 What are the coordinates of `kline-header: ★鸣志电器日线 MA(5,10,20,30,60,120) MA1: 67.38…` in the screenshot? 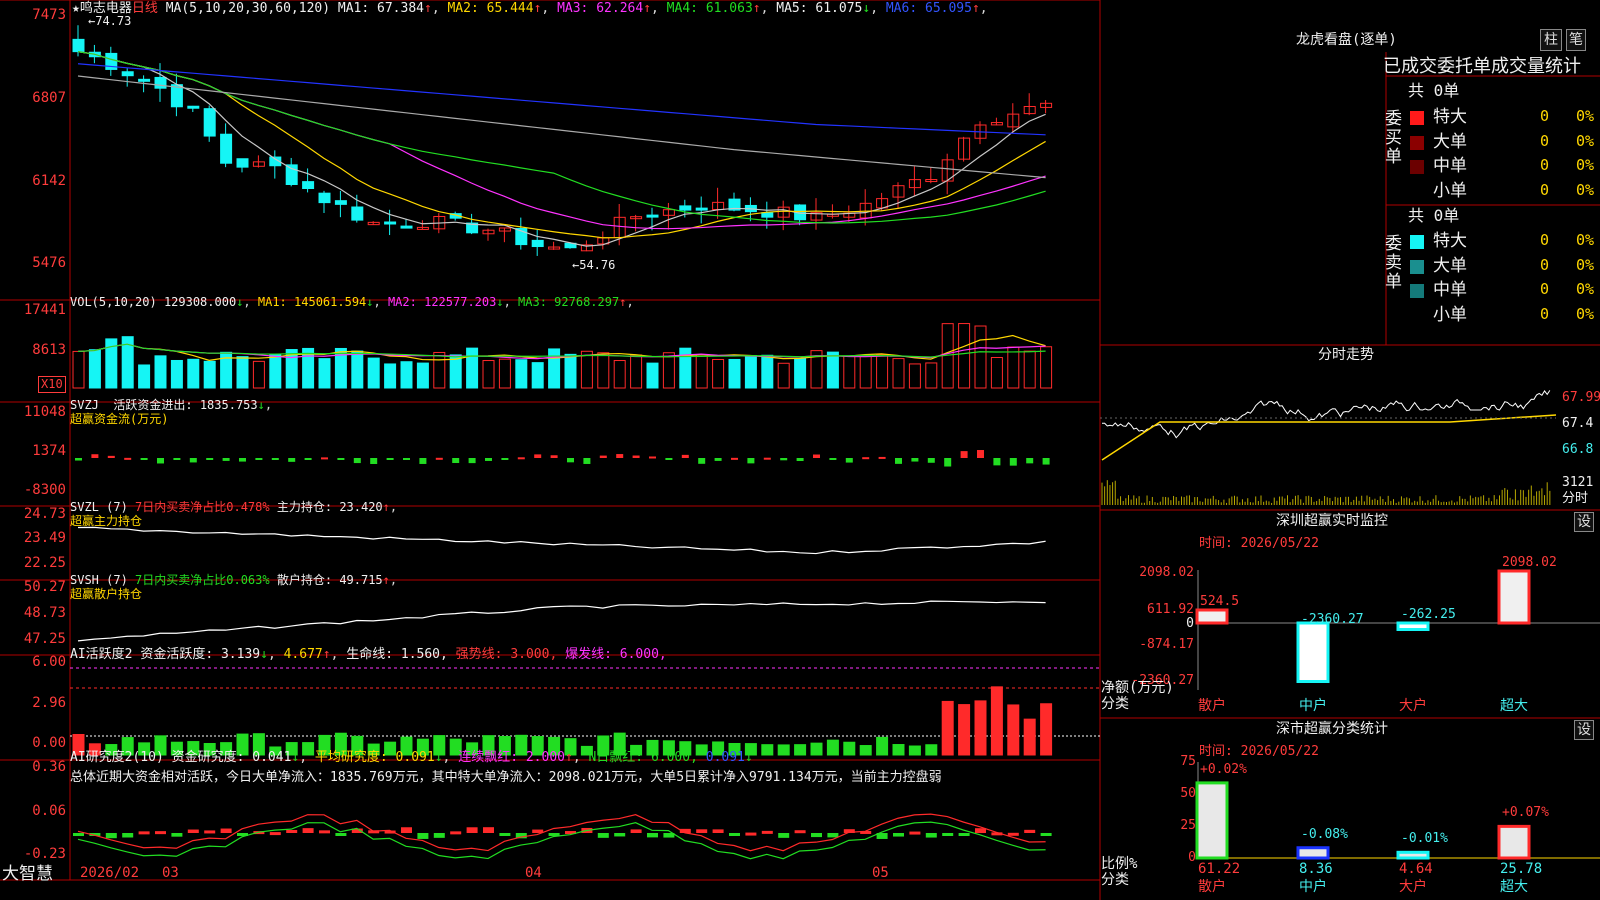 It's located at (530, 8).